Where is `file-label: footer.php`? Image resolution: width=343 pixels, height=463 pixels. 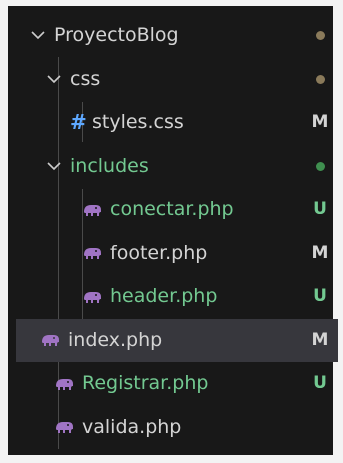
file-label: footer.php is located at coordinates (159, 252).